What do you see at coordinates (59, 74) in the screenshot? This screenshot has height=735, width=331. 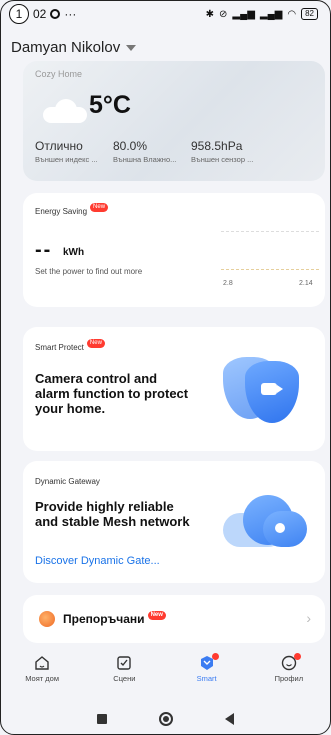 I see `home-name: Cozy Home` at bounding box center [59, 74].